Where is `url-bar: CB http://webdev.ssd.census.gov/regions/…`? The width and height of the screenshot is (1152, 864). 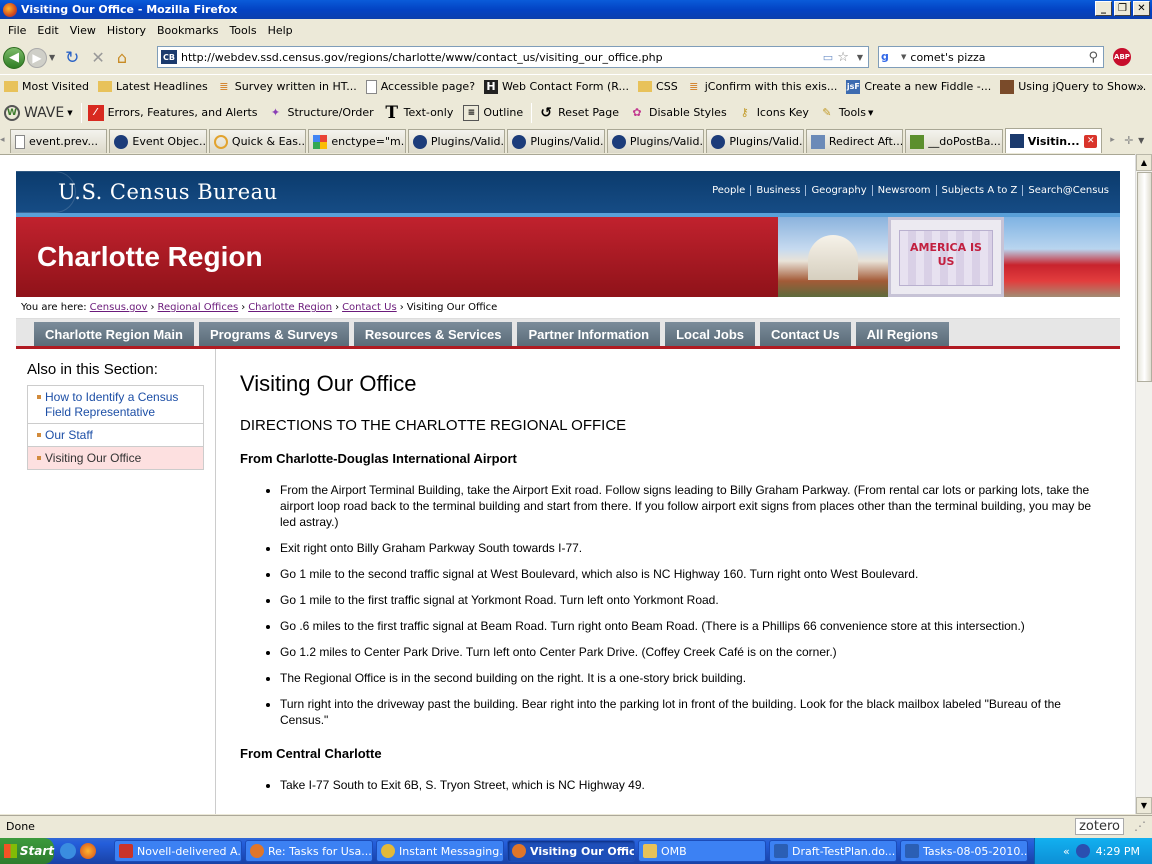 url-bar: CB http://webdev.ssd.census.gov/regions/… is located at coordinates (513, 57).